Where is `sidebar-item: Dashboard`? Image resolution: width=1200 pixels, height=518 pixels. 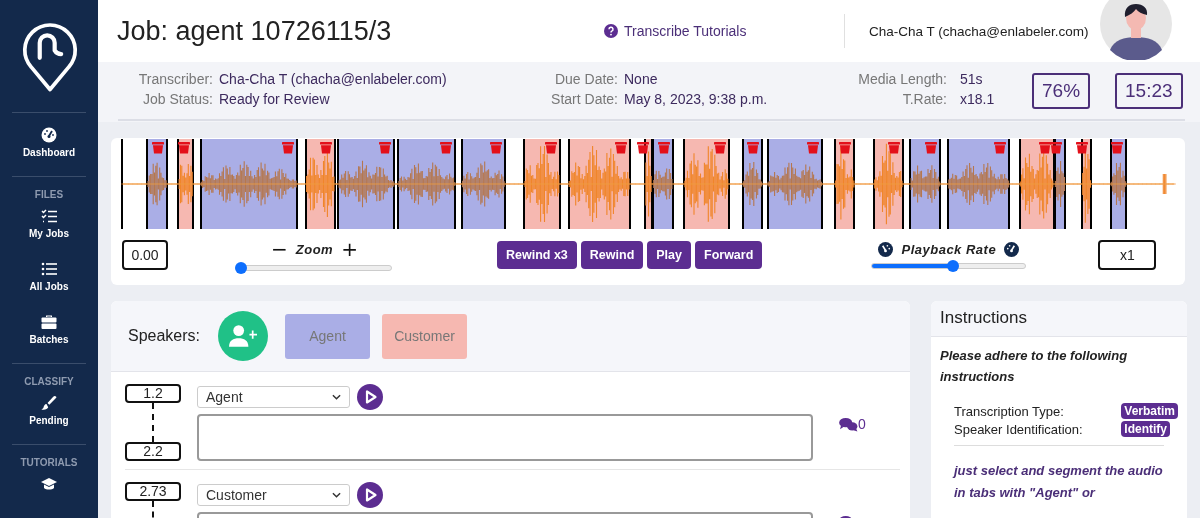 sidebar-item: Dashboard is located at coordinates (49, 142).